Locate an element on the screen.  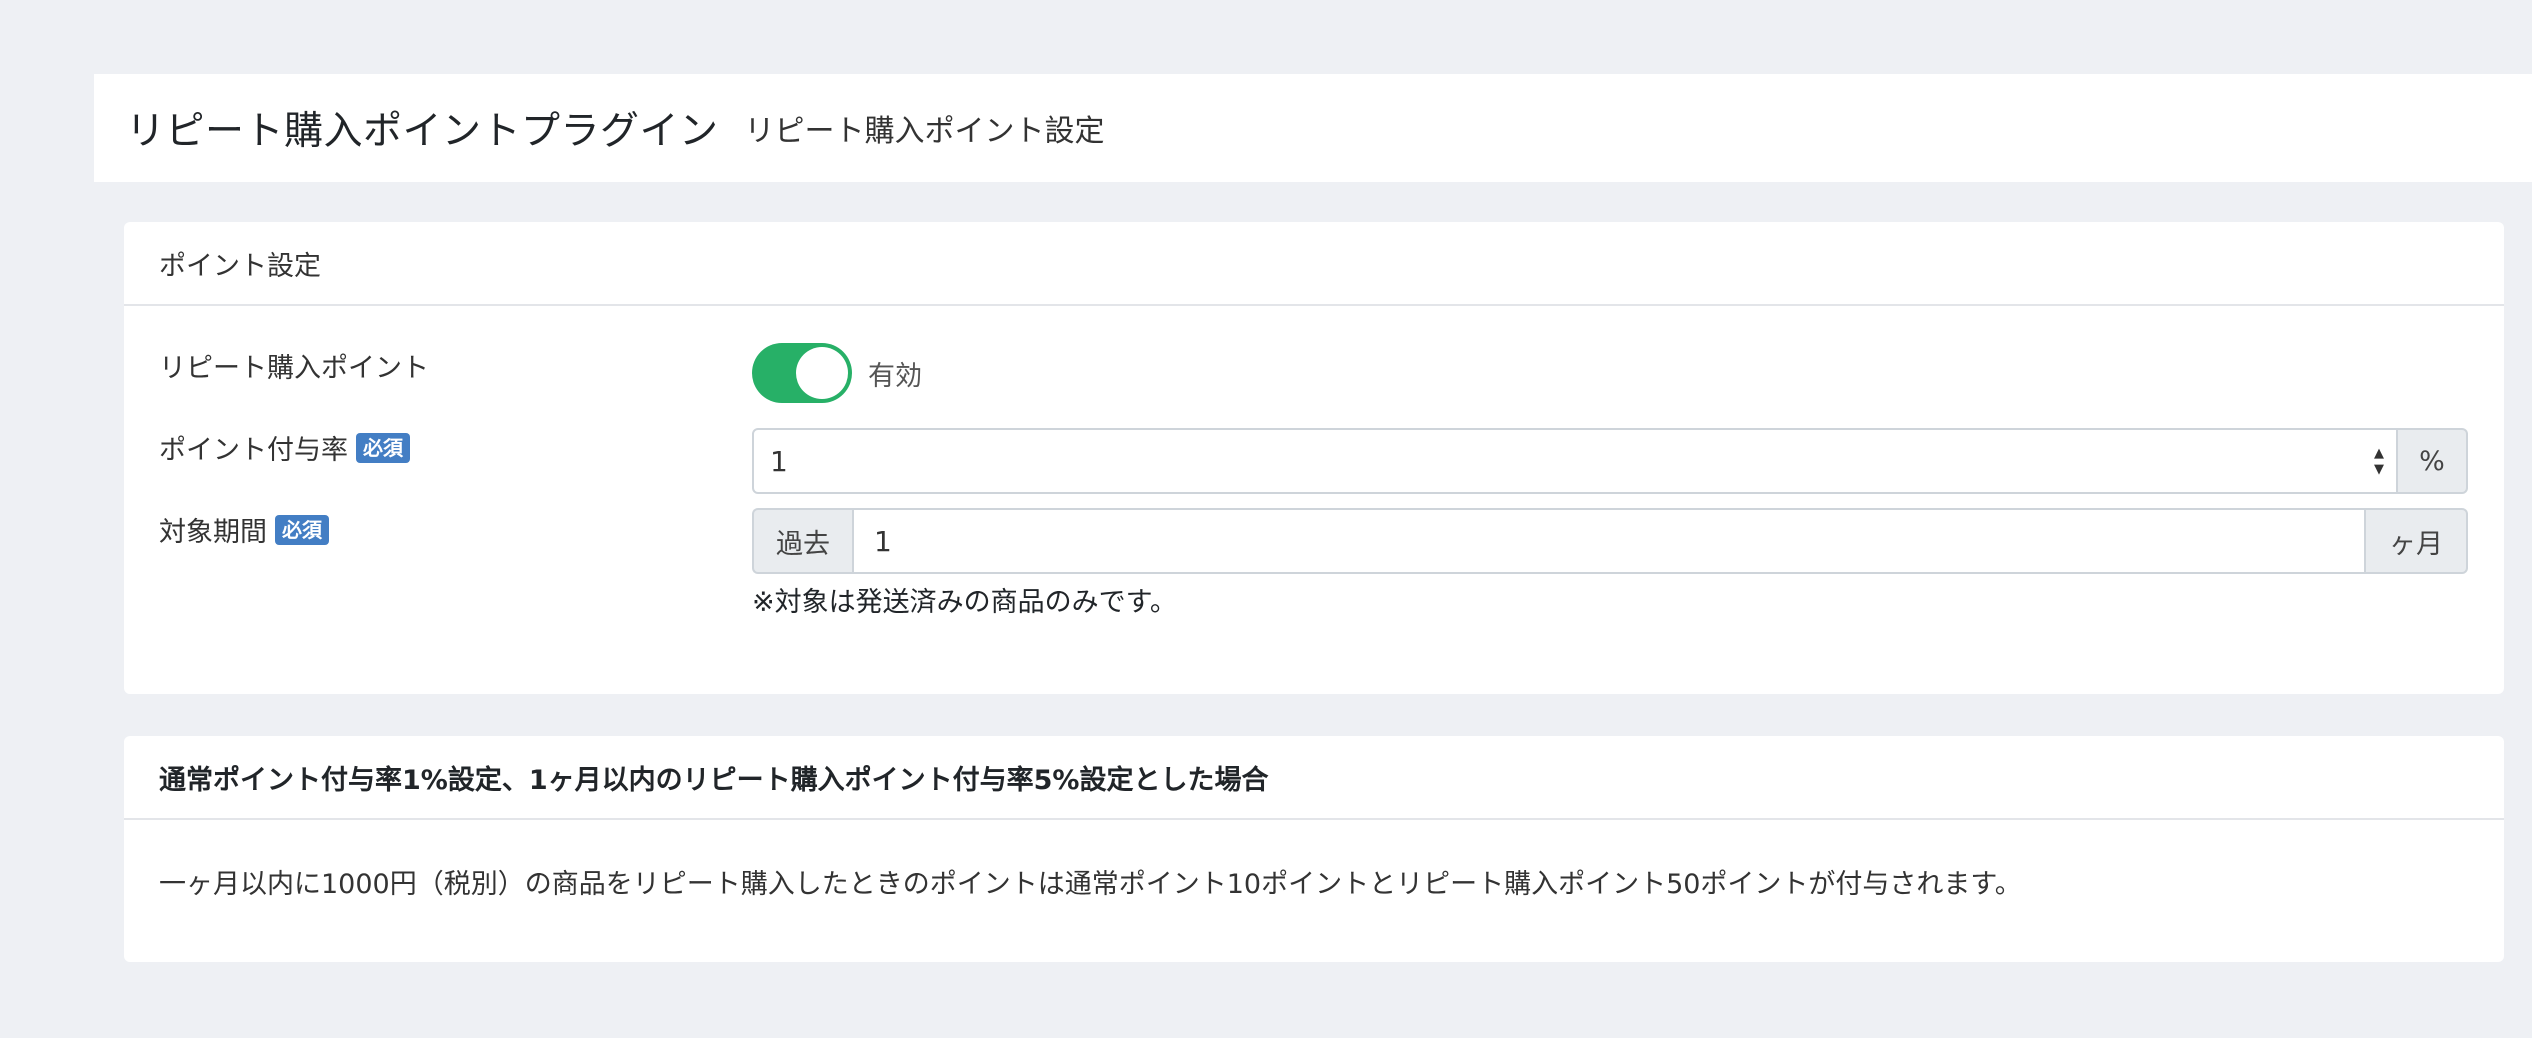
past-addon: 過去 is located at coordinates (802, 541).